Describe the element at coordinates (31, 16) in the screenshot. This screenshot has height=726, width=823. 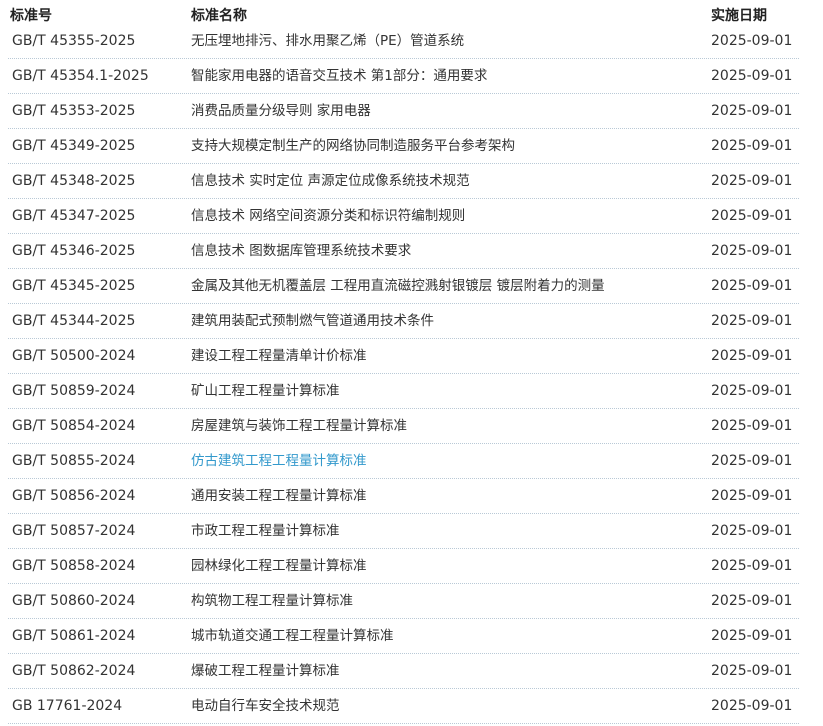
I see `header-standard-number: 标准号` at that location.